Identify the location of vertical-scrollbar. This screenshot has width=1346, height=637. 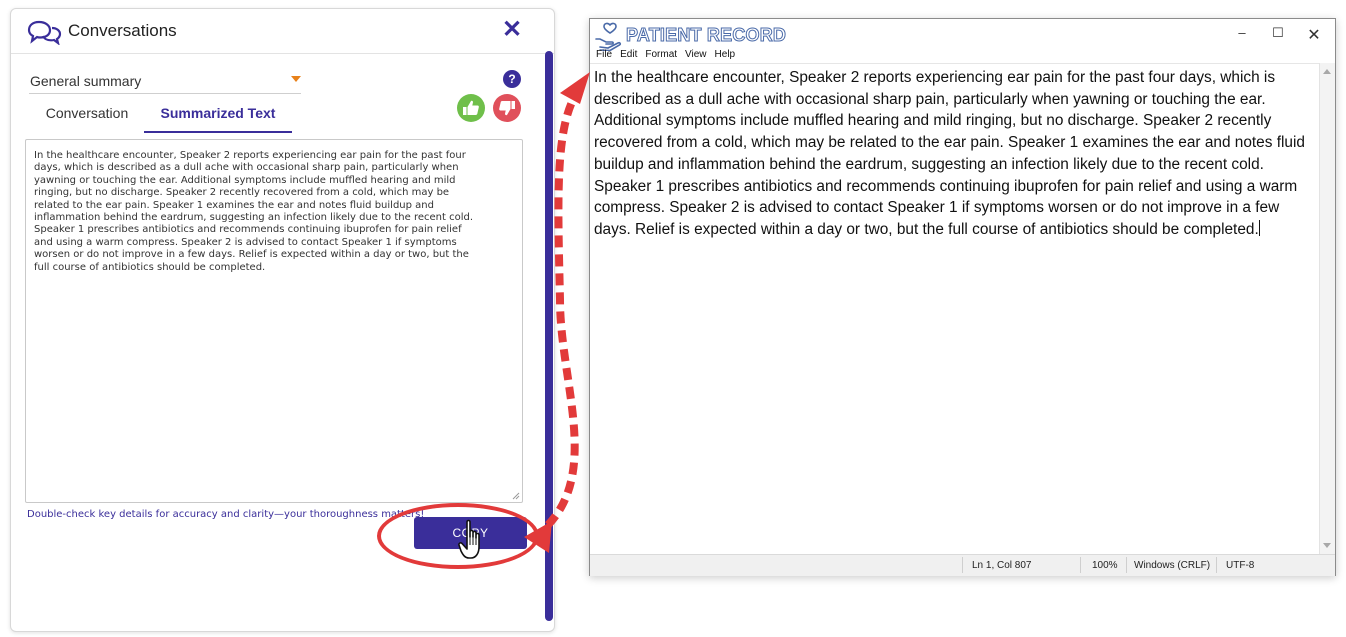
(1327, 308).